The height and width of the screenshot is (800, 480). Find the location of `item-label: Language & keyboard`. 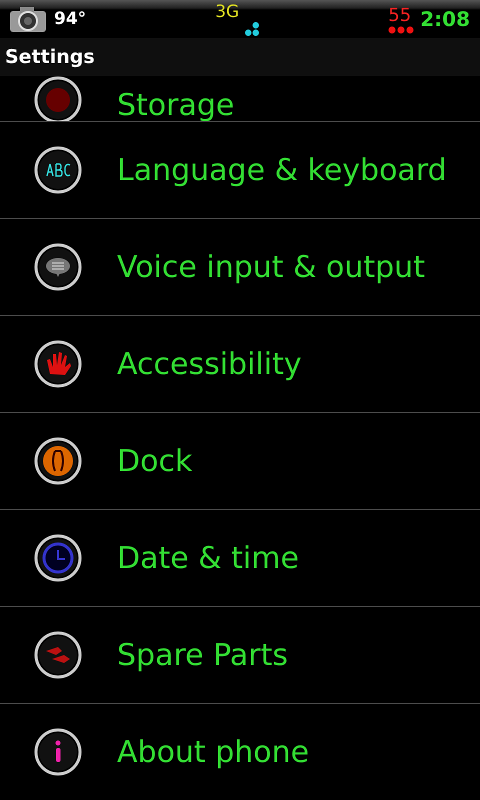

item-label: Language & keyboard is located at coordinates (282, 170).